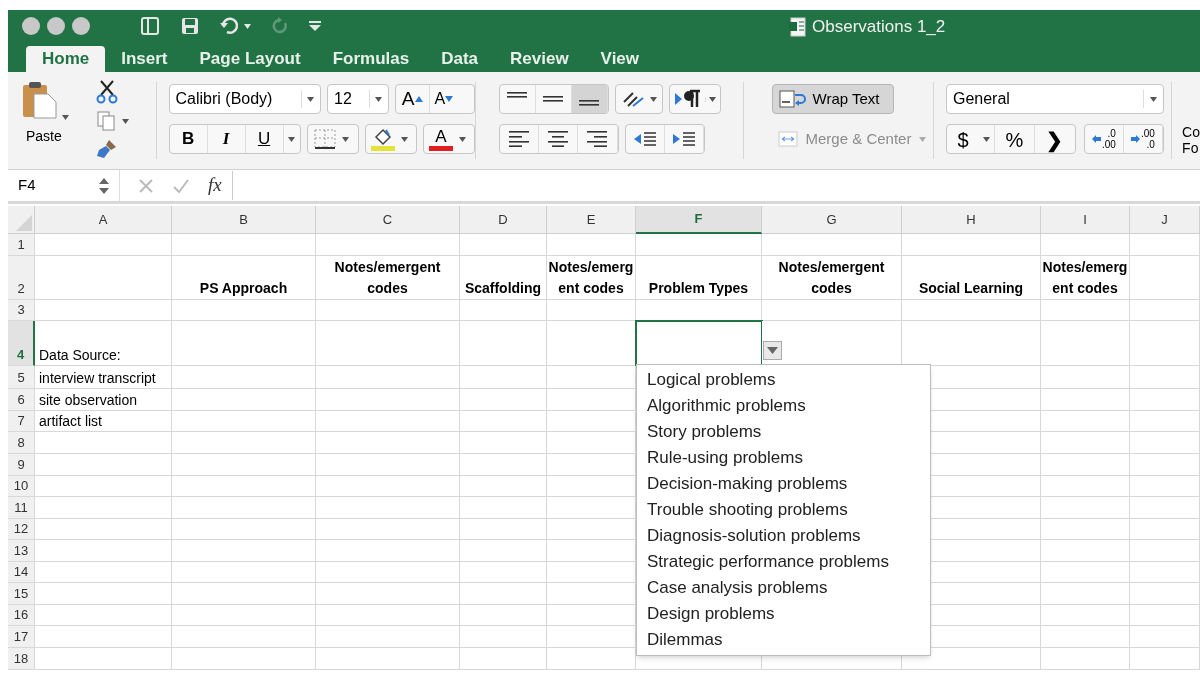 This screenshot has width=1200, height=673. I want to click on dropdown-option: Case analysis problems, so click(783, 588).